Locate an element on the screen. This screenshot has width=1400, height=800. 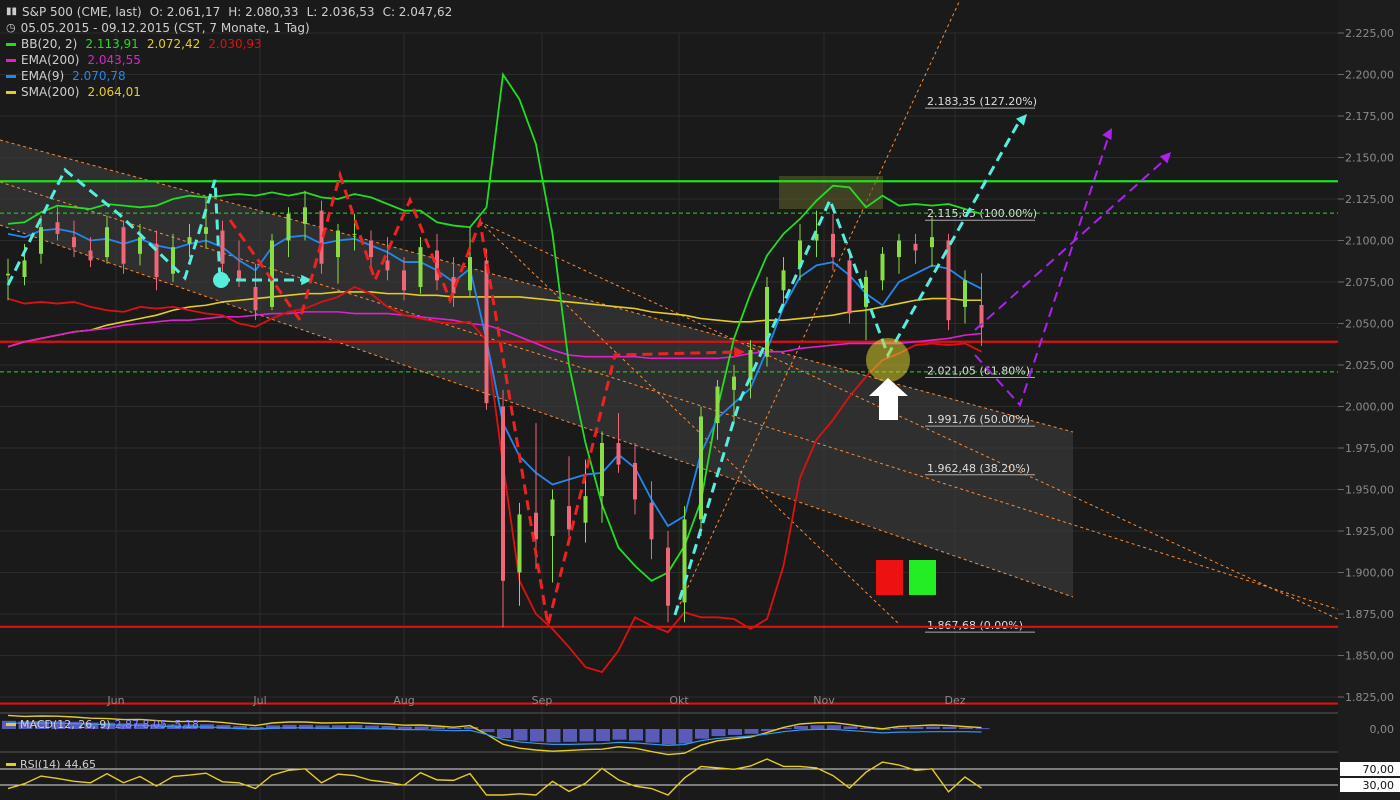
y-tick-label: 1.925,00 is located at coordinates (1369, 531).